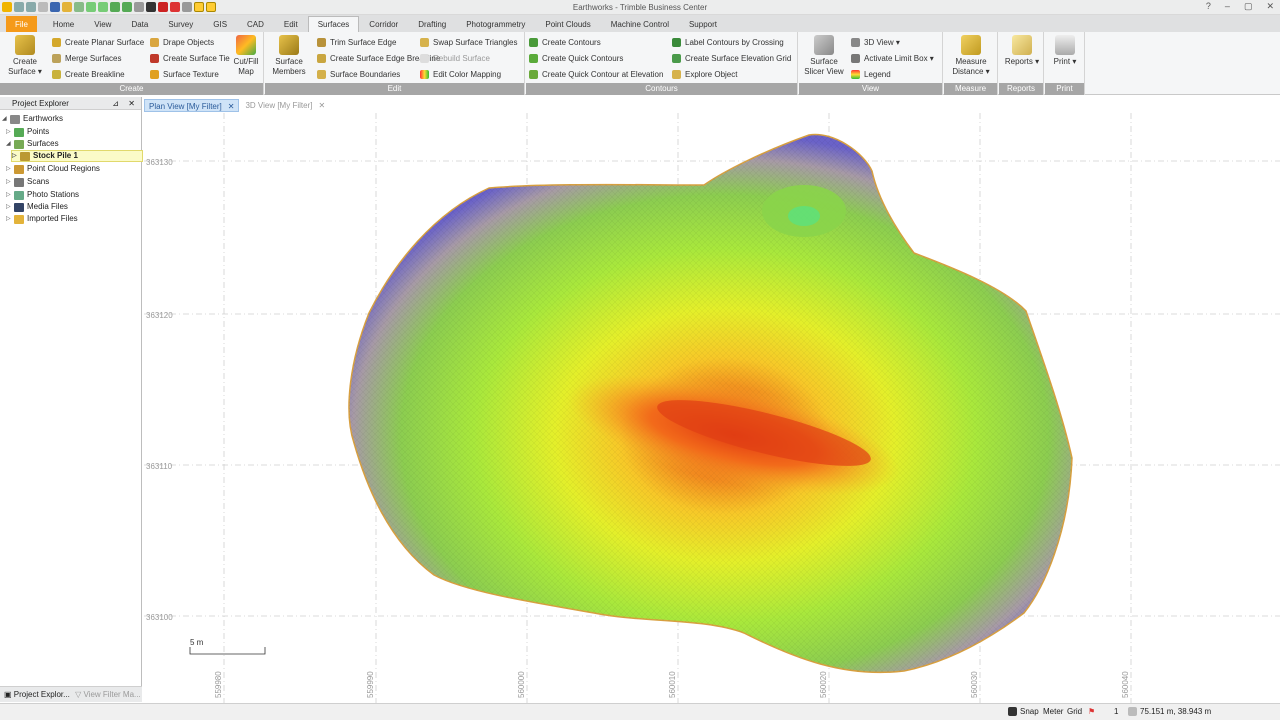  What do you see at coordinates (192, 105) in the screenshot?
I see `tab-plan-view: Plan View [My Filter] ✕` at bounding box center [192, 105].